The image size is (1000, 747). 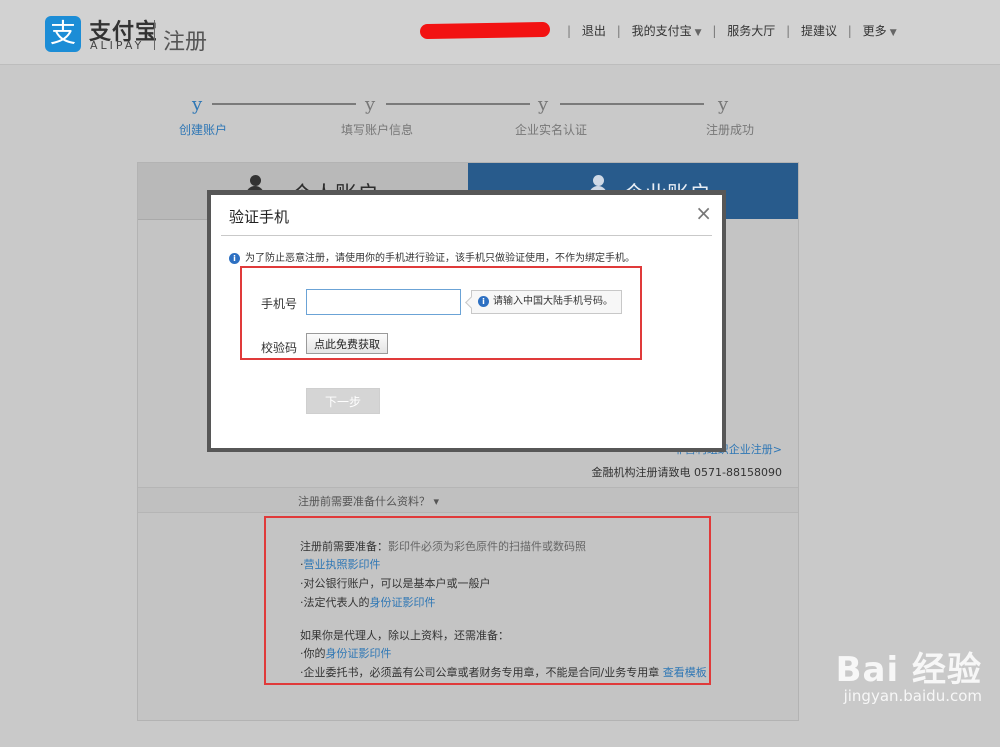 I want to click on watermark-brand: Bai 经验, so click(x=908, y=670).